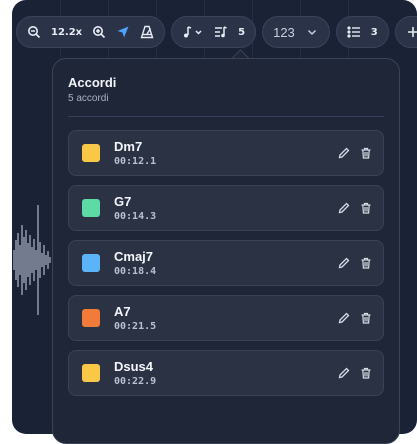 This screenshot has width=417, height=444. Describe the element at coordinates (242, 32) in the screenshot. I see `chord-count: 5` at that location.